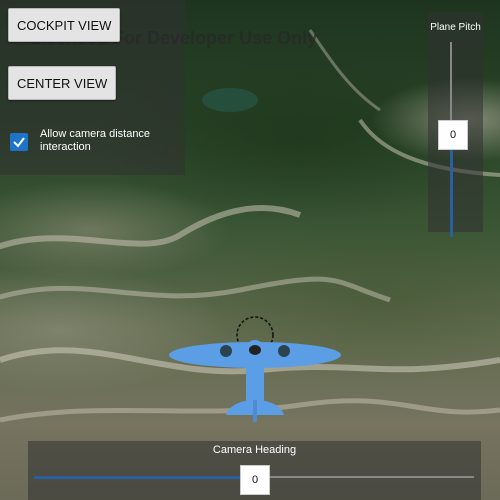 Image resolution: width=500 pixels, height=500 pixels. Describe the element at coordinates (64, 25) in the screenshot. I see `cockpit-view-button: COCKPIT VIEW` at that location.